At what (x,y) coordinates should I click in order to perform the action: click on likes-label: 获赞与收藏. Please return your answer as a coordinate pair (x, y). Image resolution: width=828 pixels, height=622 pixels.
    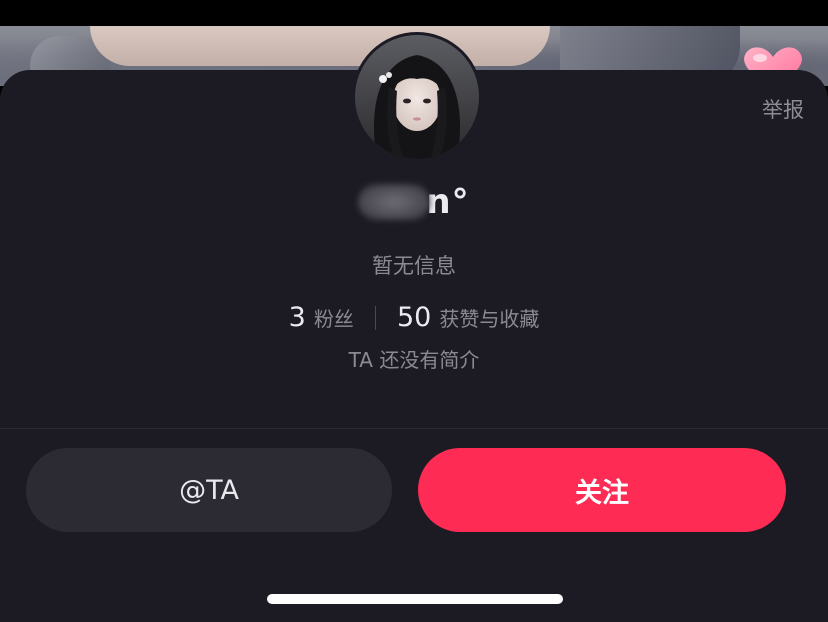
    Looking at the image, I should click on (489, 319).